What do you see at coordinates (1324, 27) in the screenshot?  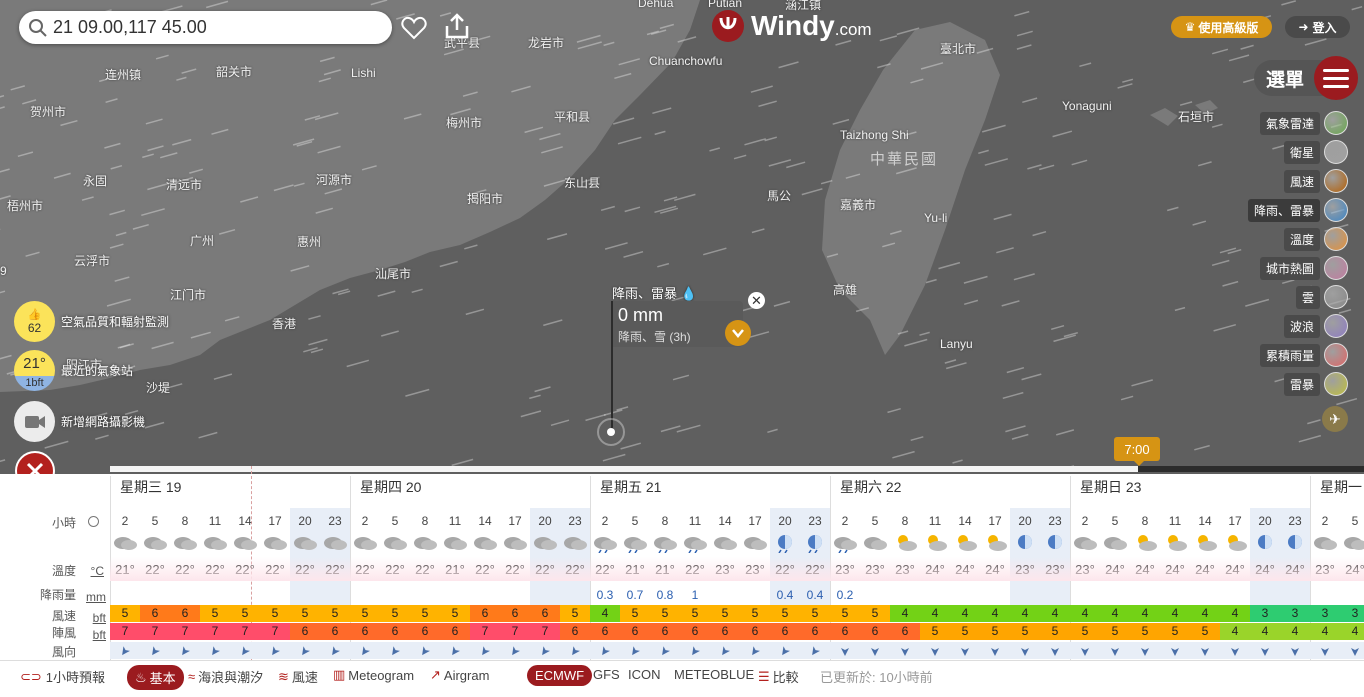 I see `login-label: 登入` at bounding box center [1324, 27].